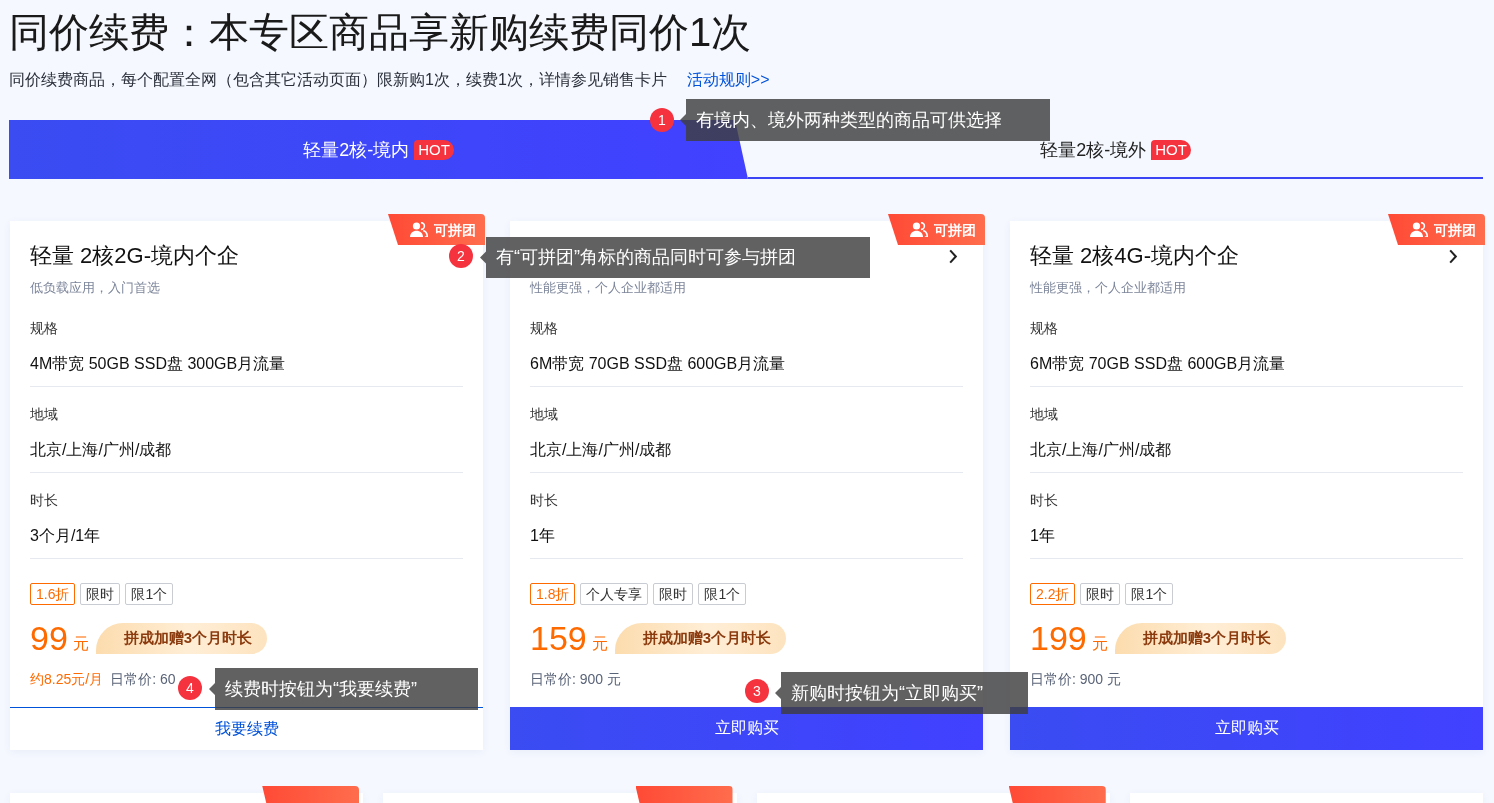 Image resolution: width=1494 pixels, height=803 pixels. Describe the element at coordinates (343, 689) in the screenshot. I see `annotation-tooltip: 续费时按钮为“我要续费”` at that location.